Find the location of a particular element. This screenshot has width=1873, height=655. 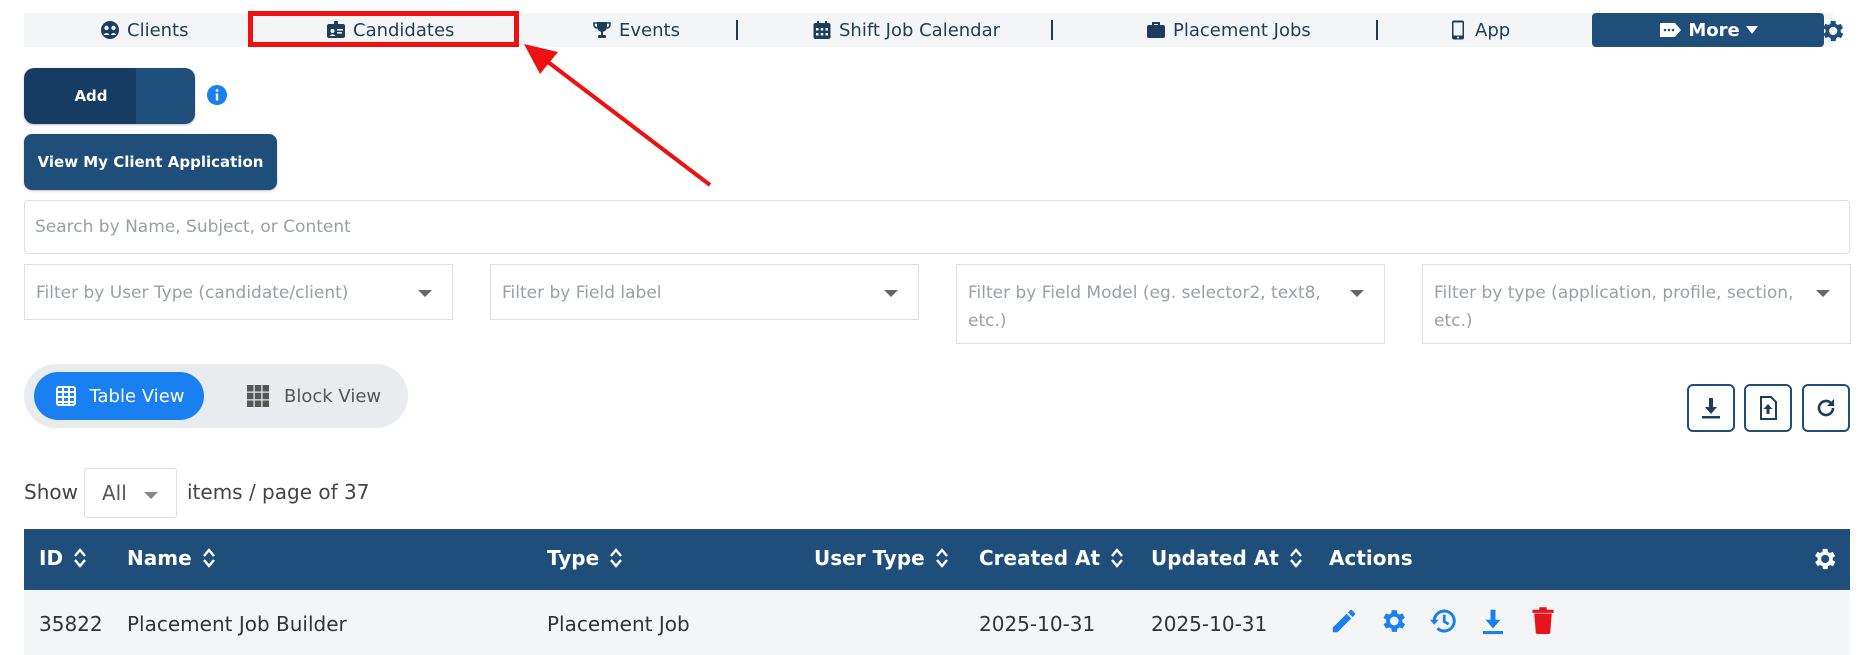

nav-item-label: Clients is located at coordinates (158, 30).